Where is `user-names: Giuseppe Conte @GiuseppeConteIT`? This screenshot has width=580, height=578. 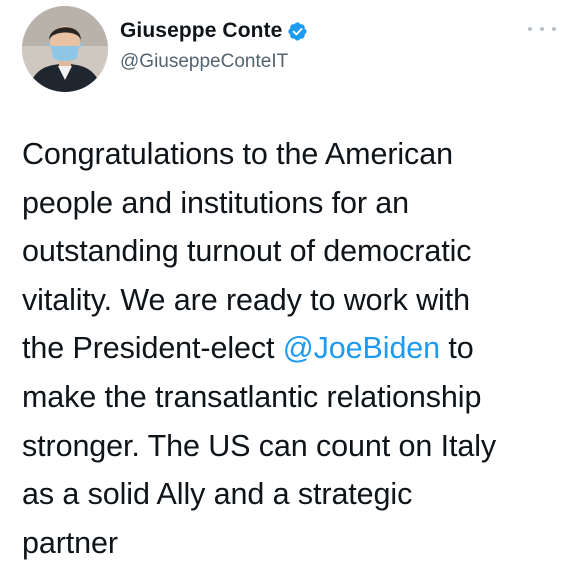 user-names: Giuseppe Conte @GiuseppeConteIT is located at coordinates (214, 44).